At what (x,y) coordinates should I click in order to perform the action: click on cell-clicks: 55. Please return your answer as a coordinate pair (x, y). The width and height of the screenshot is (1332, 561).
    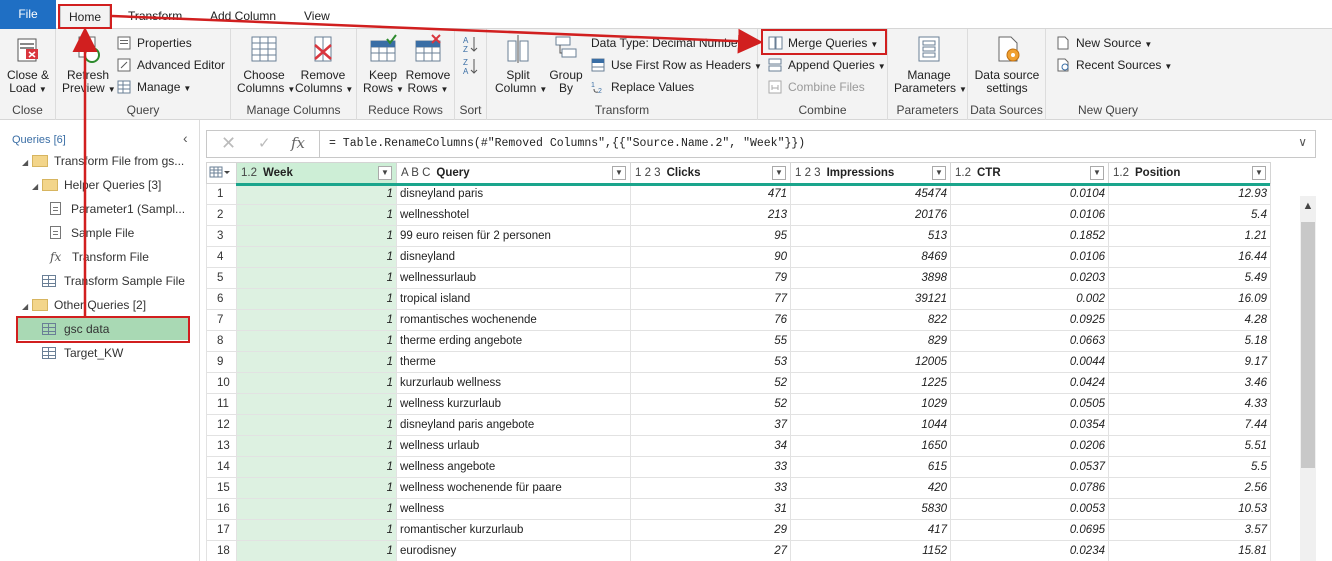
    Looking at the image, I should click on (710, 341).